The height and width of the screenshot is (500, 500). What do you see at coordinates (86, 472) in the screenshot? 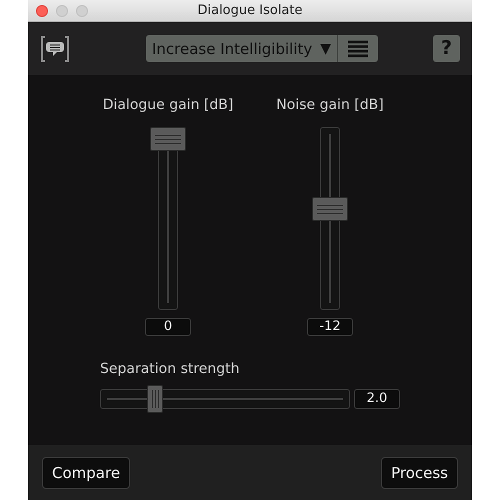
I see `compare-button: Compare` at bounding box center [86, 472].